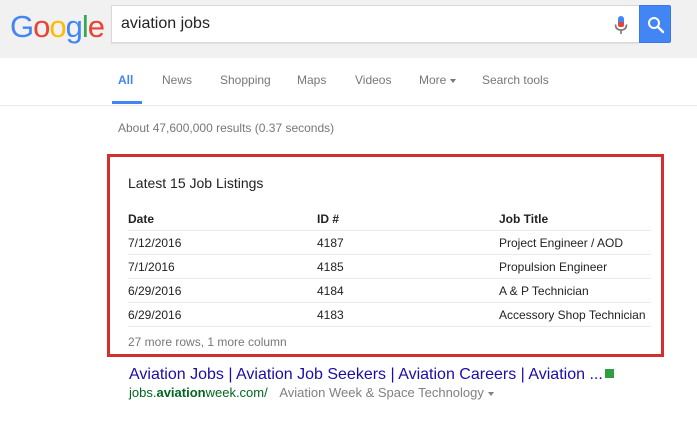 The image size is (697, 424). Describe the element at coordinates (196, 183) in the screenshot. I see `card-title: Latest 15 Job Listings` at that location.